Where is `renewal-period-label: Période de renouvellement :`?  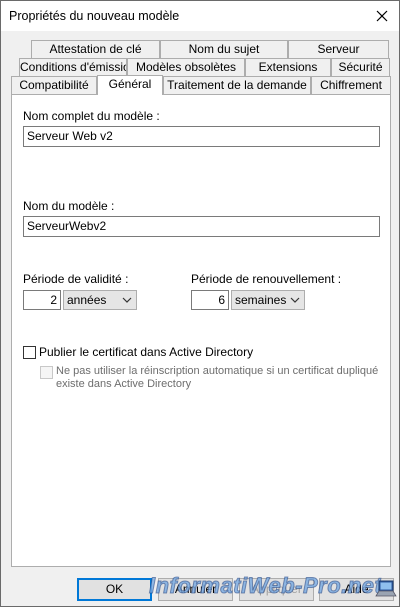 renewal-period-label: Période de renouvellement : is located at coordinates (266, 279).